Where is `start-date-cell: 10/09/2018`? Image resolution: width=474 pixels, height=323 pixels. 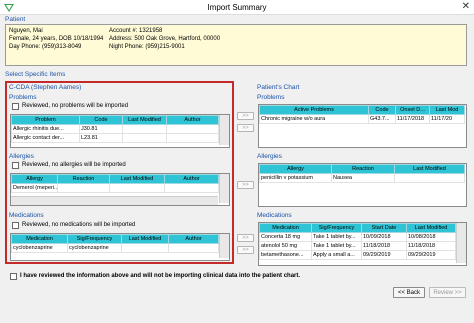
start-date-cell: 10/09/2018 is located at coordinates (384, 237).